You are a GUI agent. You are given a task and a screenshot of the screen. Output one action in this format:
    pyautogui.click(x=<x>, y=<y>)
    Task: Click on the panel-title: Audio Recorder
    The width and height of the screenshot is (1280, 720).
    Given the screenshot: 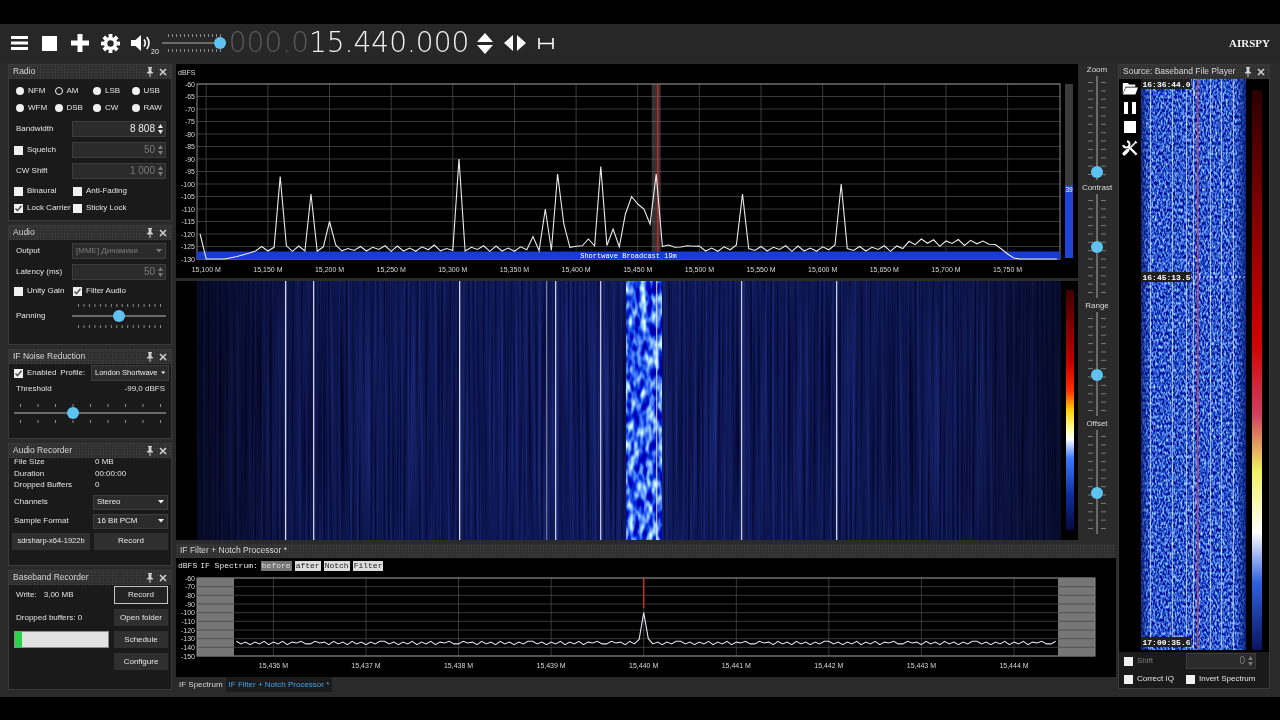 What is the action you would take?
    pyautogui.click(x=43, y=451)
    